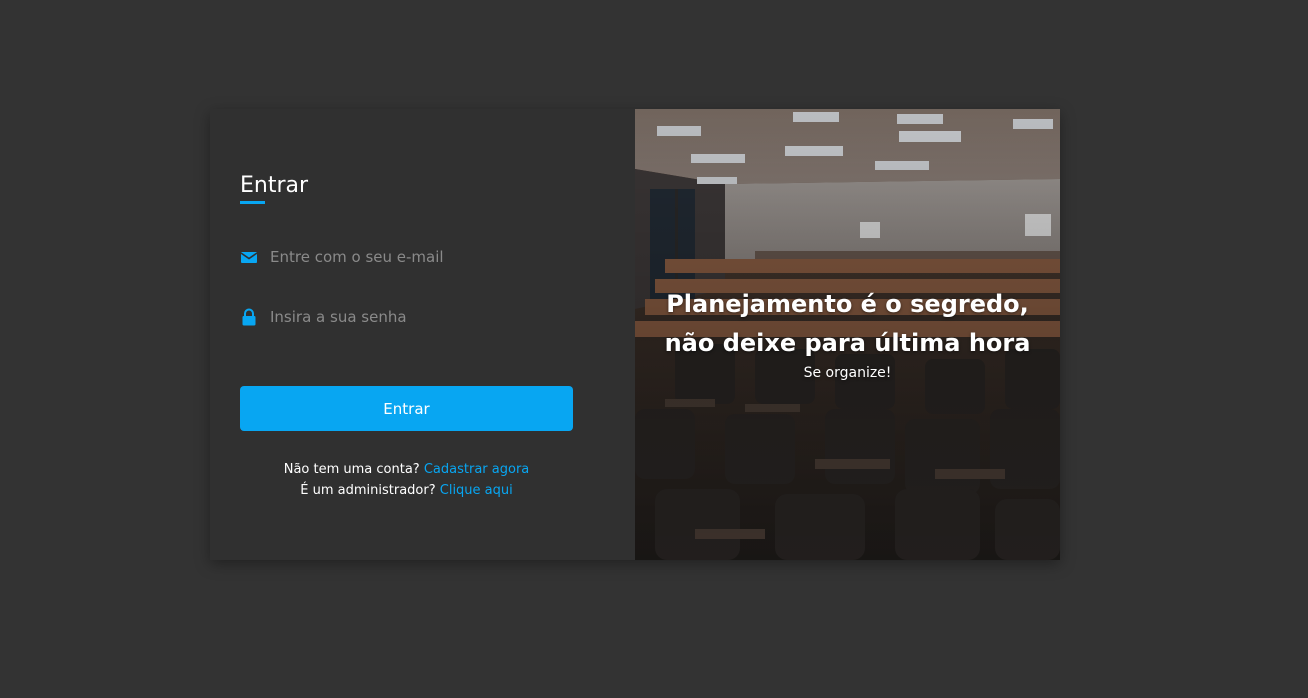 The height and width of the screenshot is (698, 1308). I want to click on enter-button: Entrar, so click(406, 408).